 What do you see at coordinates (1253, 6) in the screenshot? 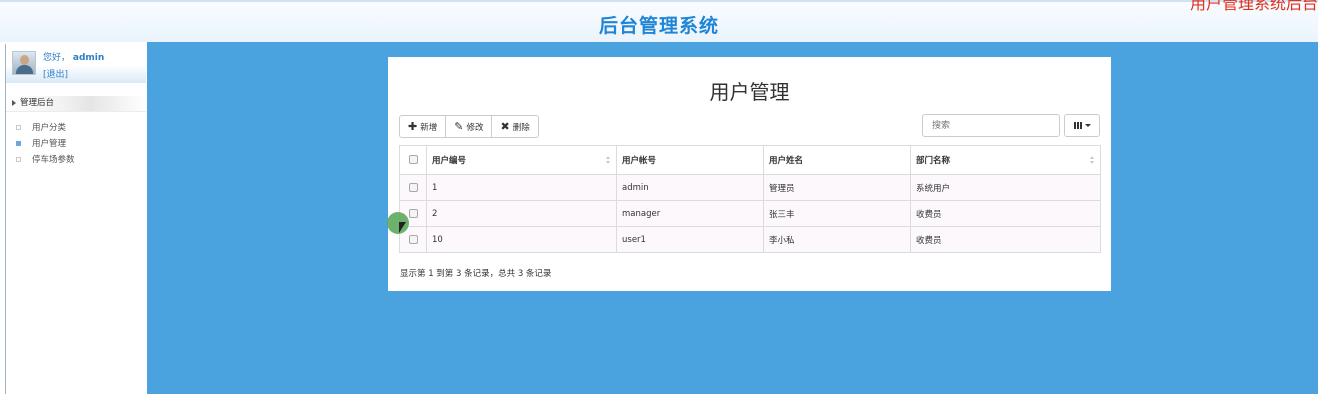
I see `corner-banner-text: 用户管理系统后台` at bounding box center [1253, 6].